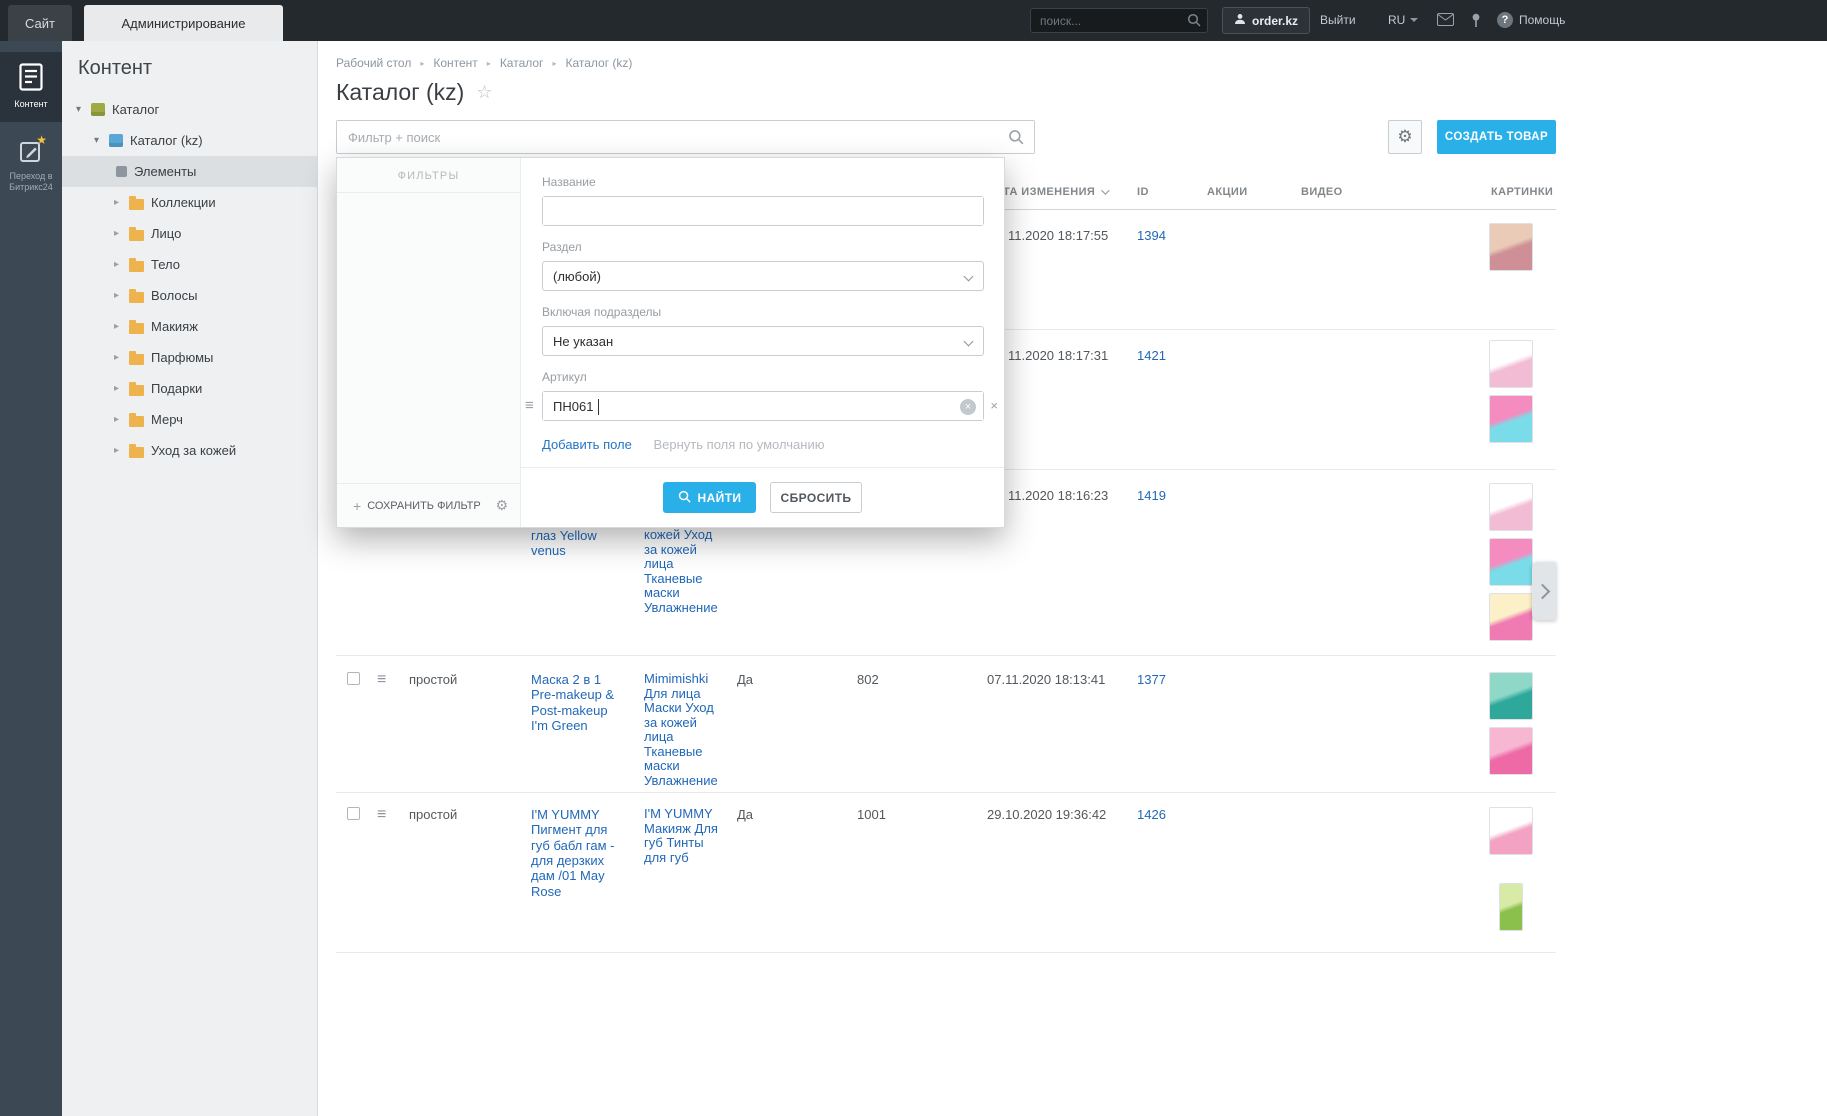 This screenshot has width=1827, height=1116. Describe the element at coordinates (1531, 20) in the screenshot. I see `help-button: ? Помощь` at that location.